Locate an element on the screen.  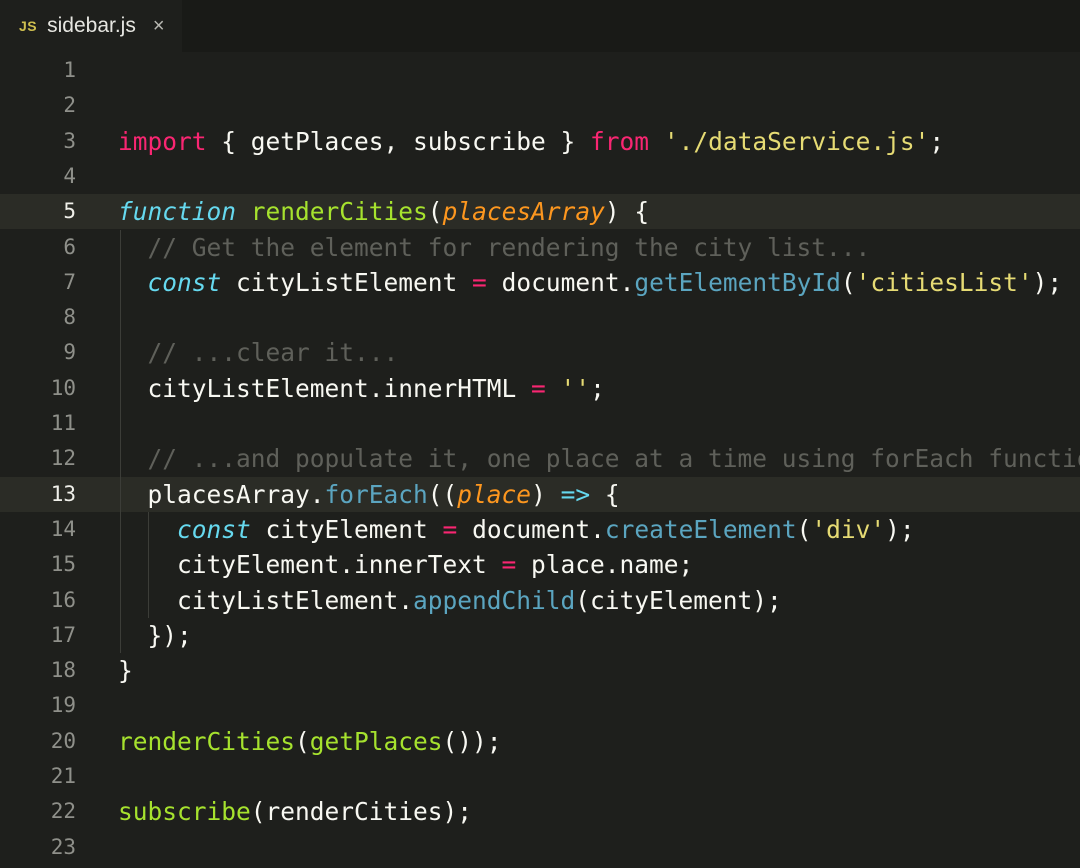
line-number: 4 is located at coordinates (69, 175).